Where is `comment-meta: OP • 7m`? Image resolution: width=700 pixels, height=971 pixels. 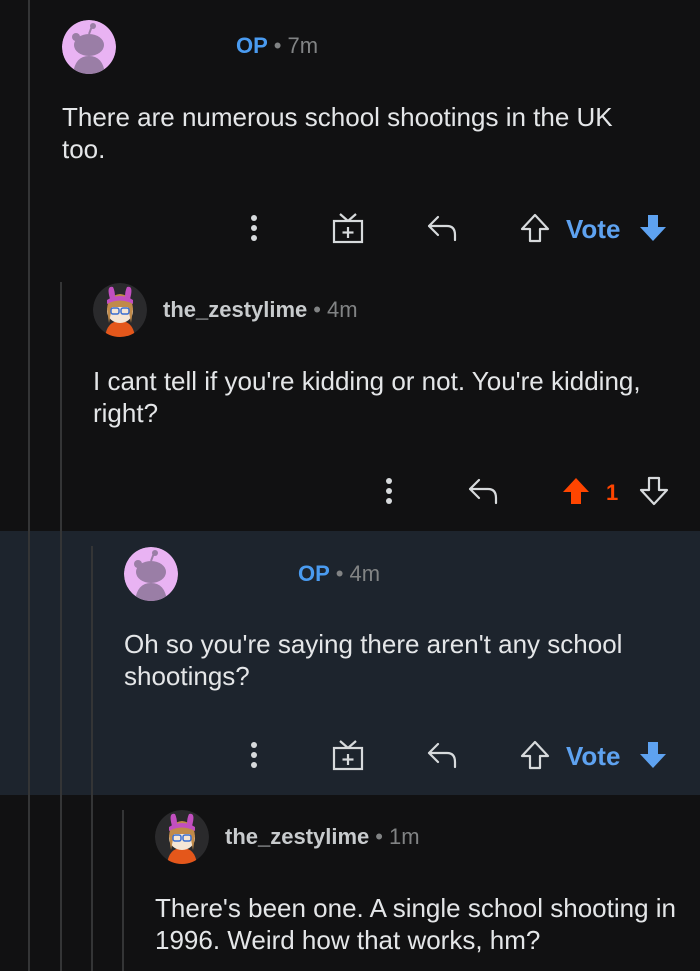
comment-meta: OP • 7m is located at coordinates (277, 46).